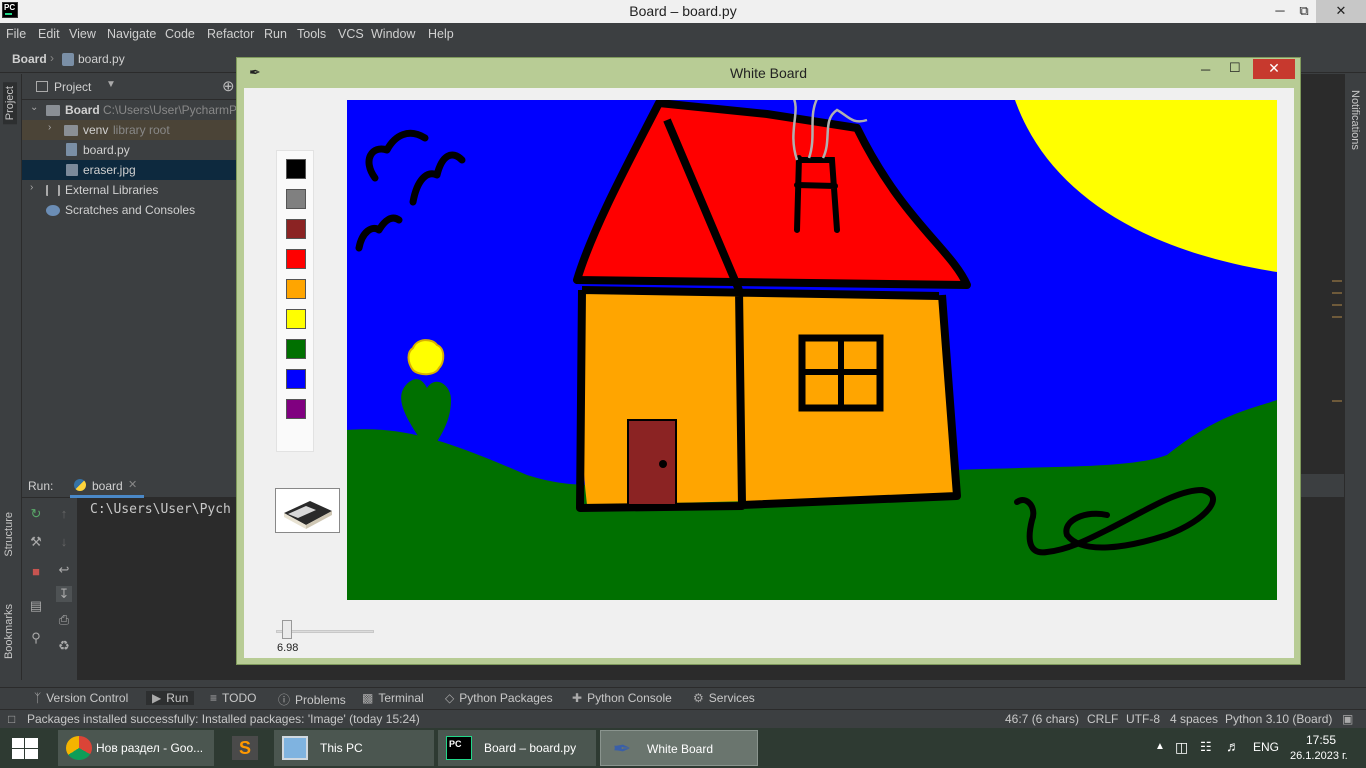 This screenshot has width=1366, height=768. What do you see at coordinates (1266, 747) in the screenshot?
I see `language-indicator: ENG` at bounding box center [1266, 747].